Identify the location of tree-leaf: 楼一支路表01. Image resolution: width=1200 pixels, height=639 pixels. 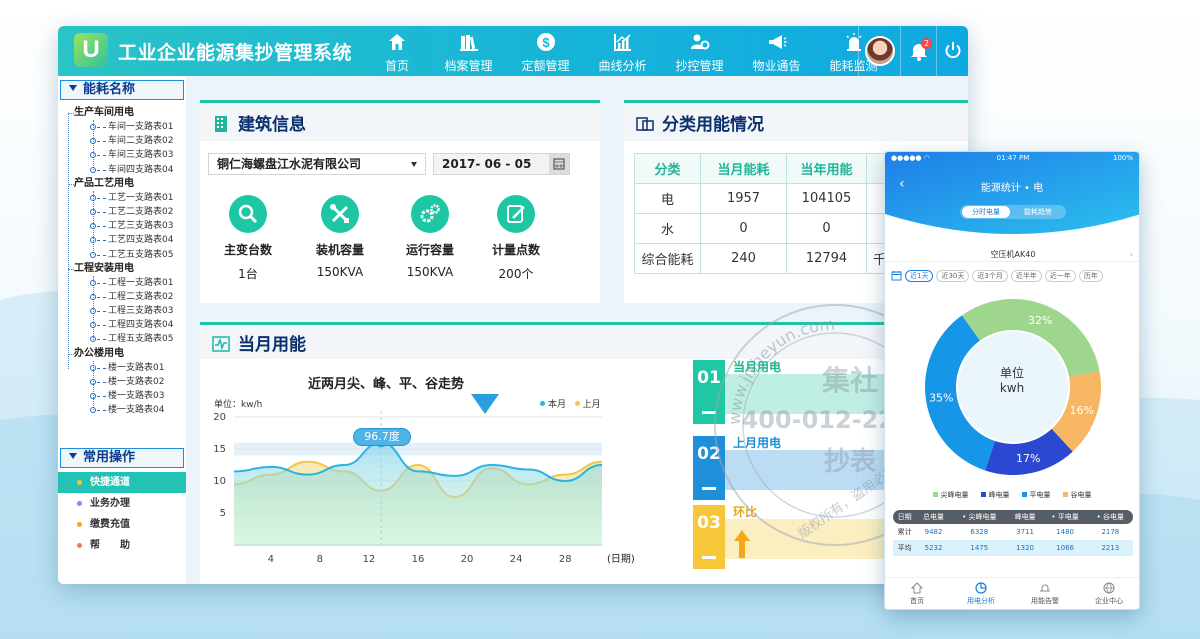
(122, 368).